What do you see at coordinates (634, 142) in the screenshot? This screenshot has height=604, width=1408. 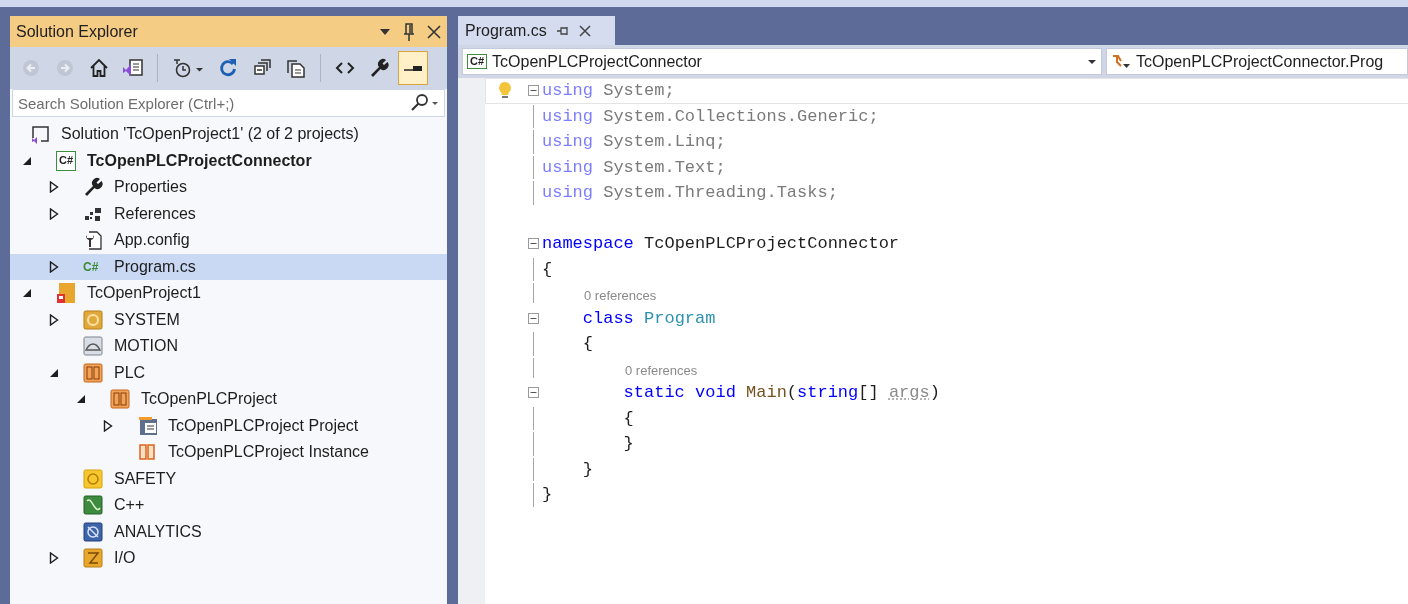 I see `code-line: using System.Linq;` at bounding box center [634, 142].